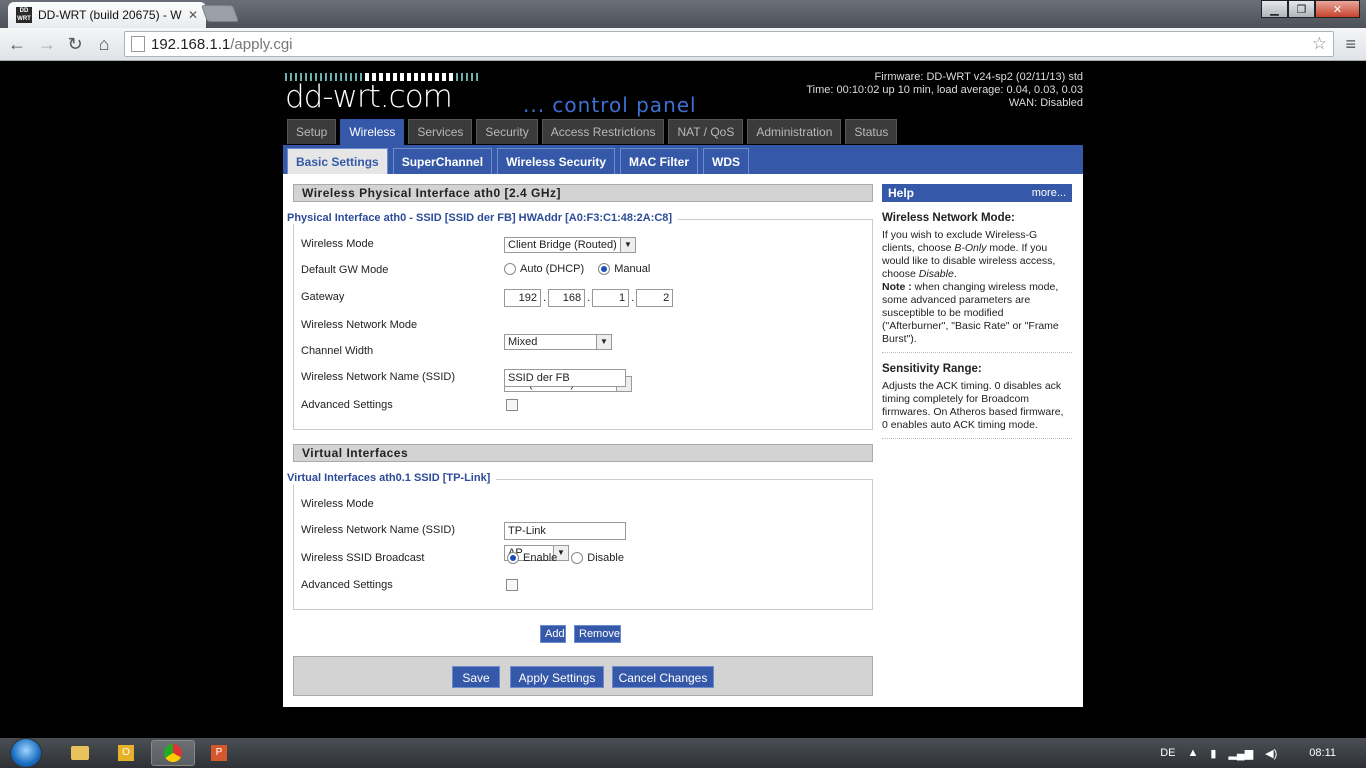  Describe the element at coordinates (363, 558) in the screenshot. I see `ssid-broadcast-label: Wireless SSID Broadcast` at that location.